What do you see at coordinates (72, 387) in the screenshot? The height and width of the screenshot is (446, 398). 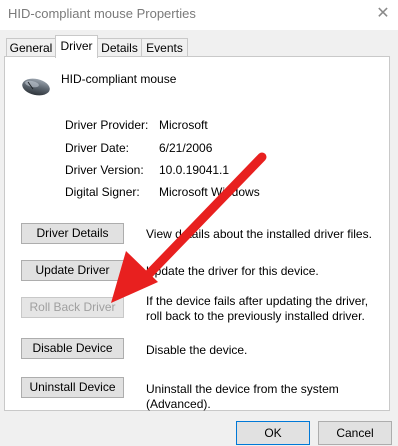 I see `uninstall-device-button: Uninstall Device` at bounding box center [72, 387].